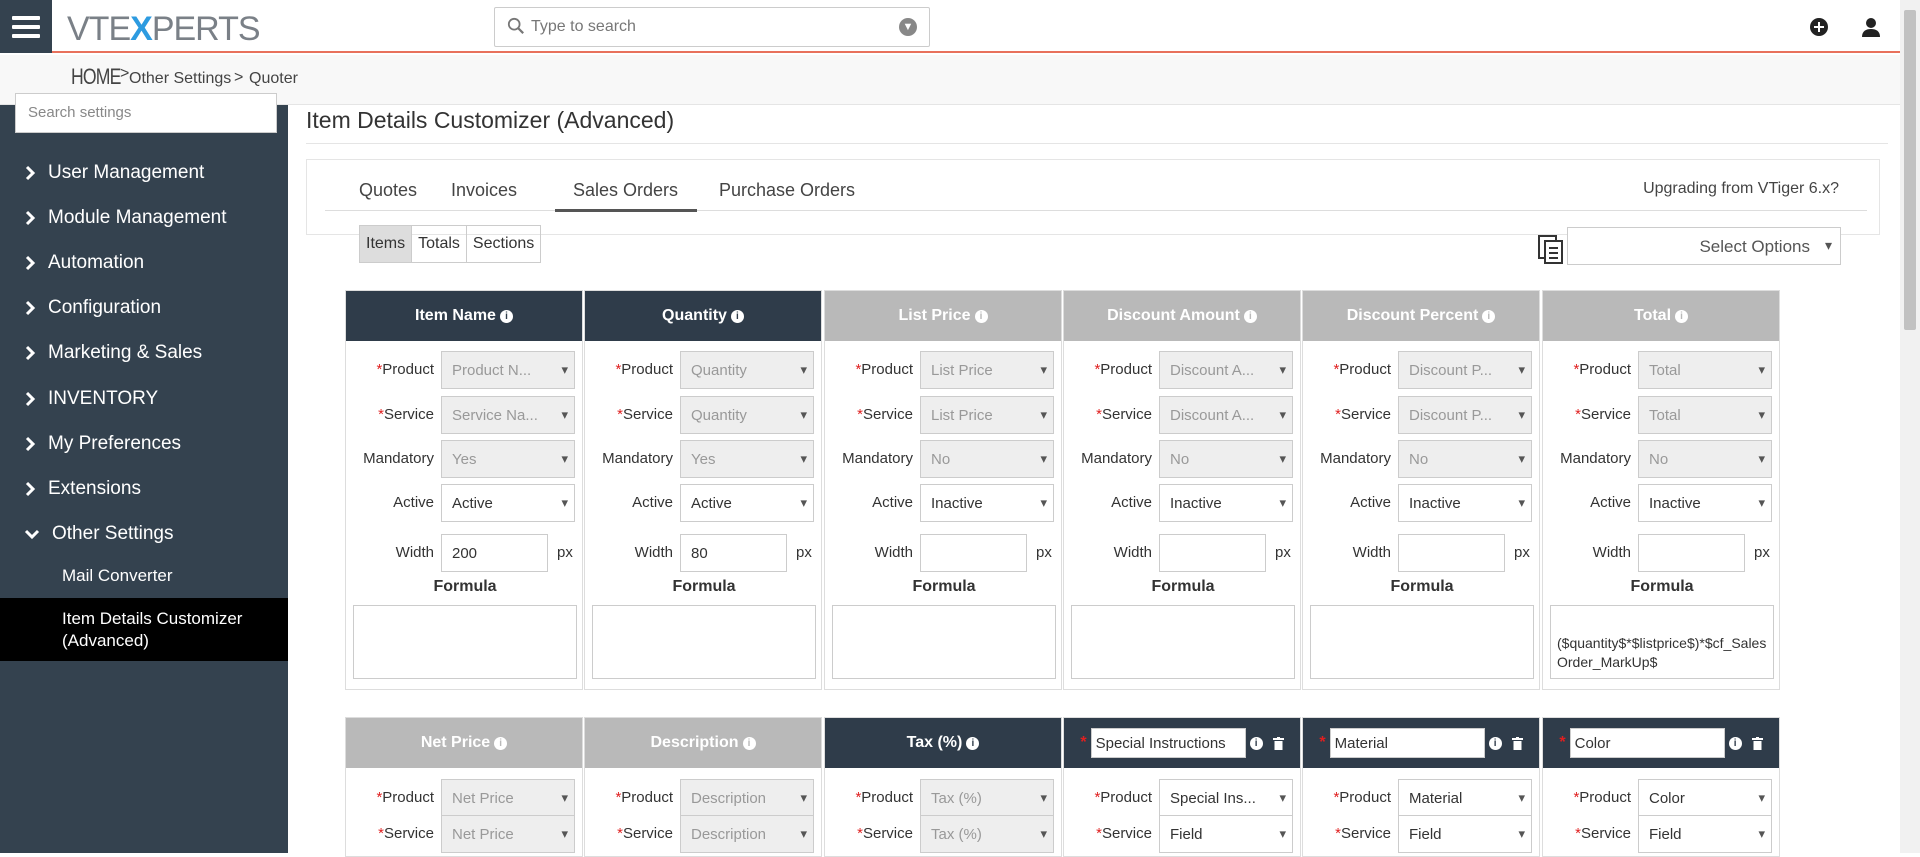  I want to click on sidebar-item-automation: Automation, so click(84, 263).